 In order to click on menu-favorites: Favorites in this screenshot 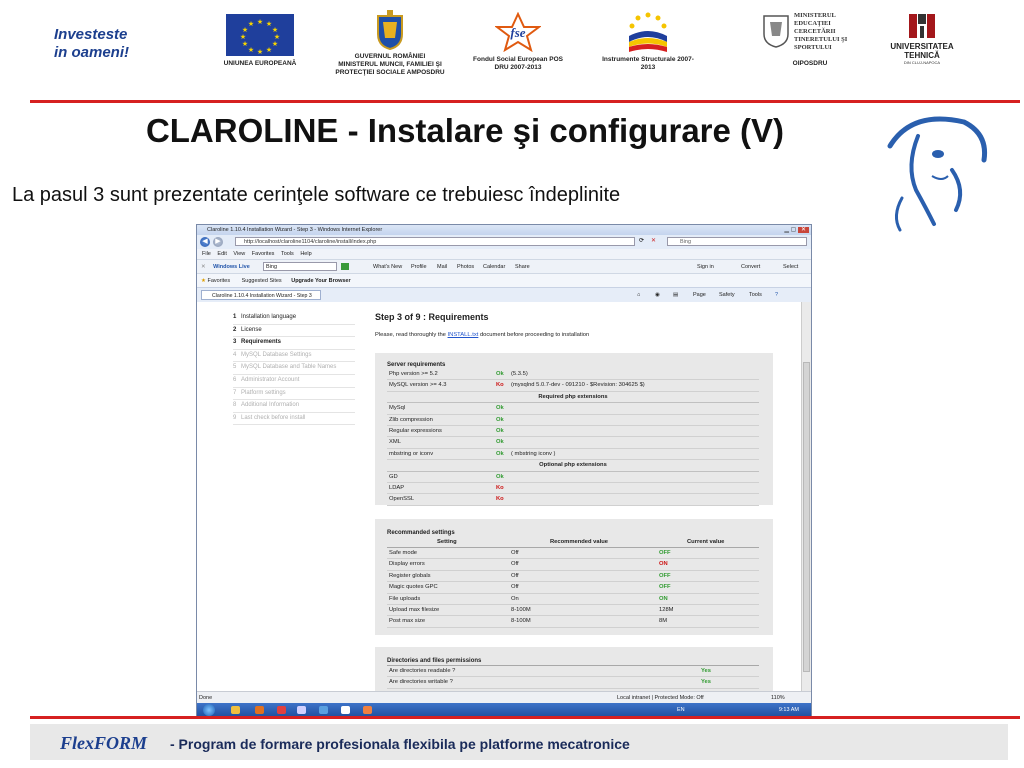, I will do `click(263, 254)`.